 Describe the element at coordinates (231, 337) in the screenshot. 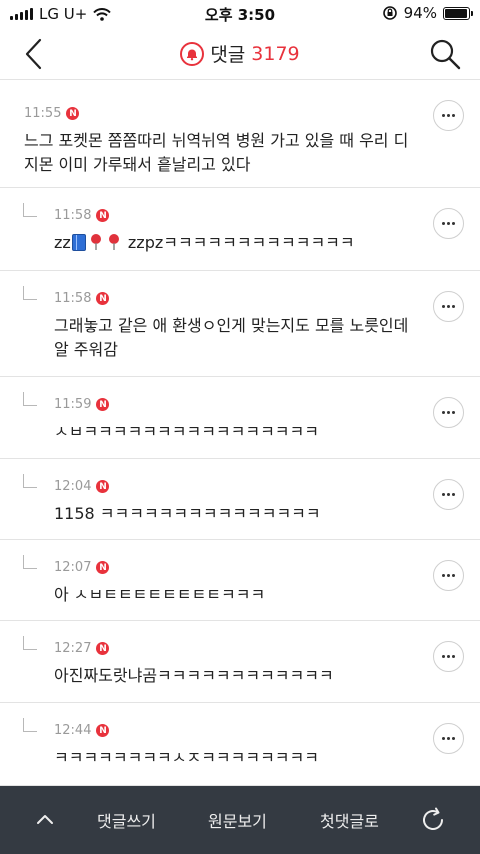

I see `comment-text: 그래놓고 같은 애 환생ㅇ인게 맞는지도 모를 노릇인데 알 주워감` at that location.